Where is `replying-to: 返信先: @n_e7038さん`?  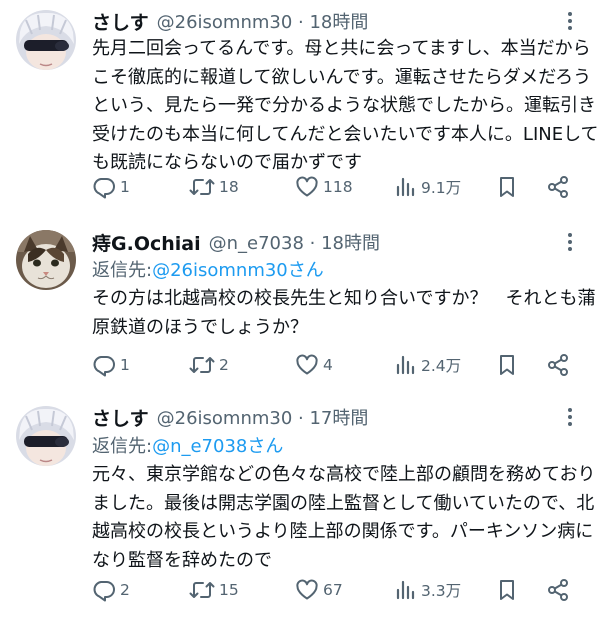
replying-to: 返信先: @n_e7038さん is located at coordinates (187, 445).